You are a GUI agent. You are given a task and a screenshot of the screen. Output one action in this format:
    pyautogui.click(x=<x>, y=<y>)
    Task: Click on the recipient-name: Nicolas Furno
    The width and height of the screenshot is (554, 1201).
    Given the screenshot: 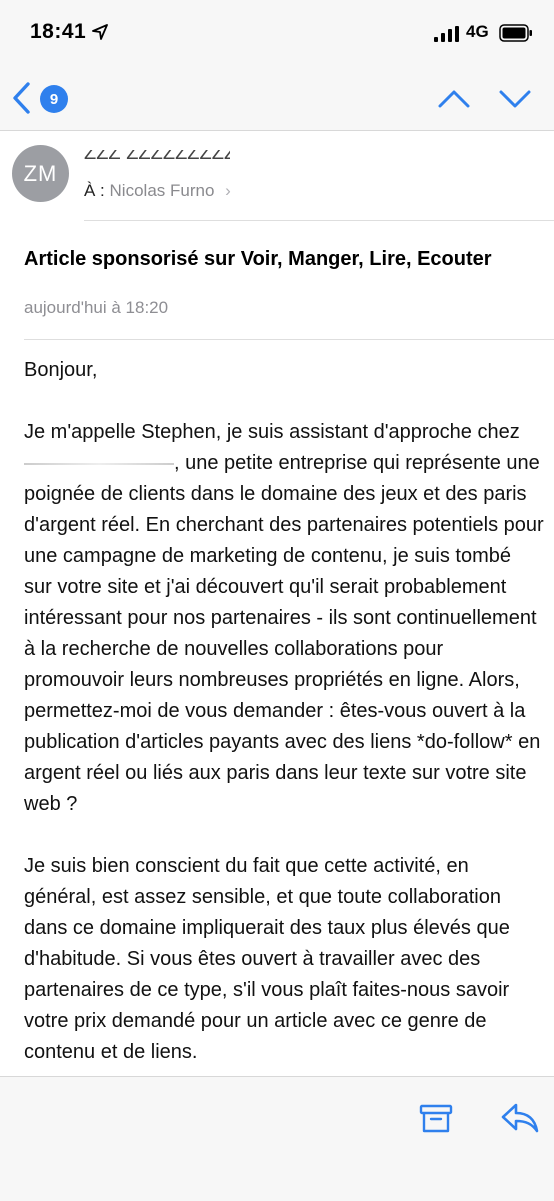 What is the action you would take?
    pyautogui.click(x=162, y=190)
    